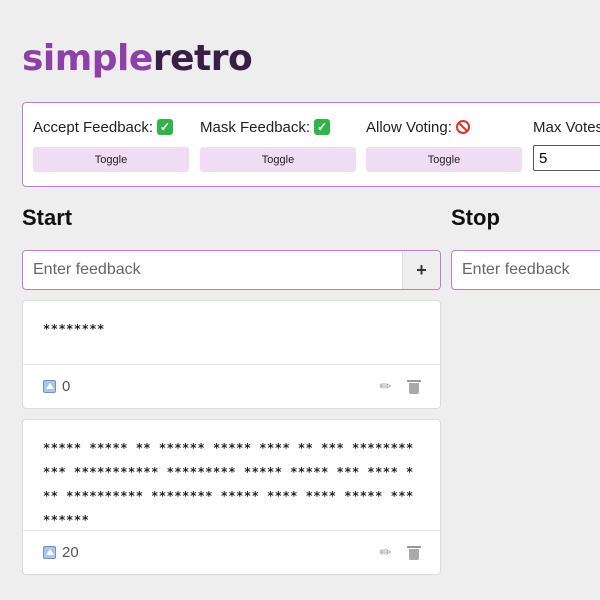  Describe the element at coordinates (231, 386) in the screenshot. I see `card-footer: 0 ✎` at that location.